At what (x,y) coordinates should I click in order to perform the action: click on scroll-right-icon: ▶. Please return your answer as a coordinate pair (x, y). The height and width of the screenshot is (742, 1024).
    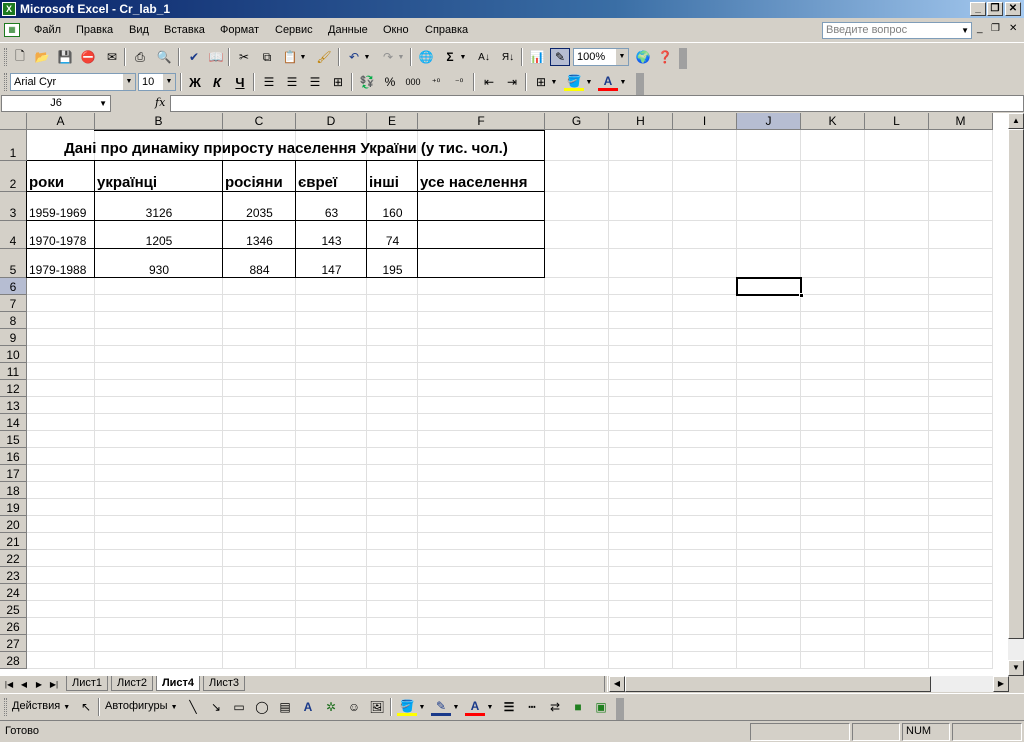
    Looking at the image, I should click on (1001, 684).